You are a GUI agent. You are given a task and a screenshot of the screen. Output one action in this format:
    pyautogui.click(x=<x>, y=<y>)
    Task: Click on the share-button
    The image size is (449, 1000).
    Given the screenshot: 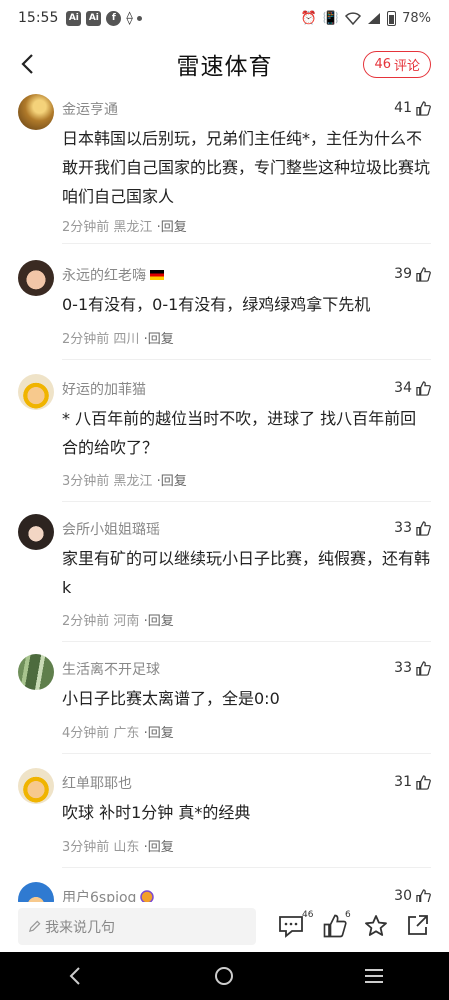 What is the action you would take?
    pyautogui.click(x=417, y=925)
    